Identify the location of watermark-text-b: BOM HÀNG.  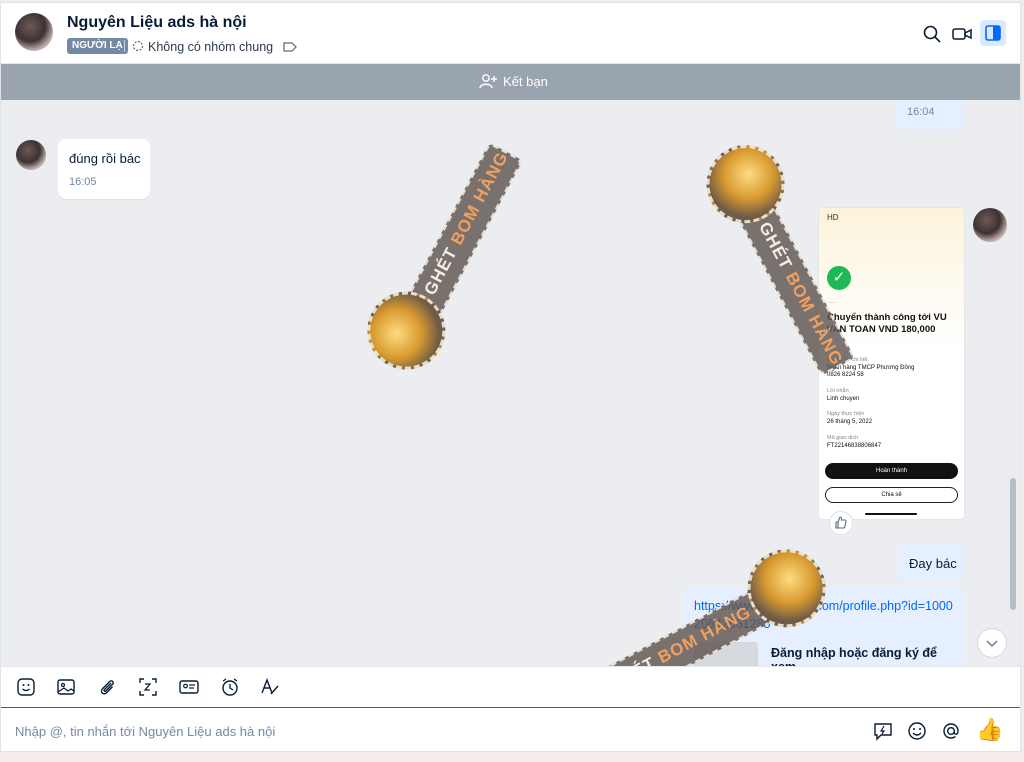
(479, 198).